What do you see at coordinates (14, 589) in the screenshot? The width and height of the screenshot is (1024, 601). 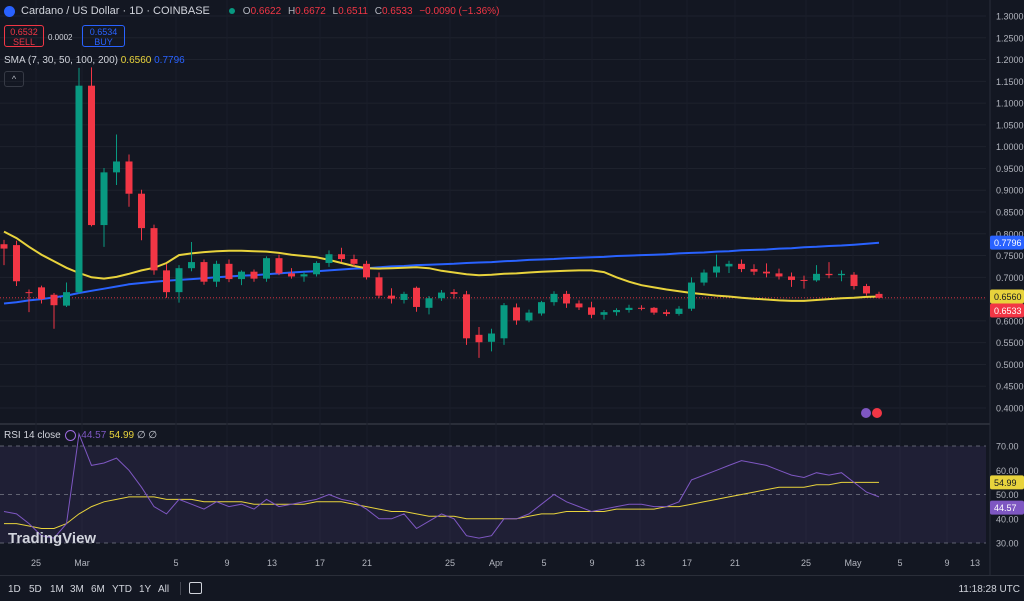 I see `timeframe-1d: 1D` at bounding box center [14, 589].